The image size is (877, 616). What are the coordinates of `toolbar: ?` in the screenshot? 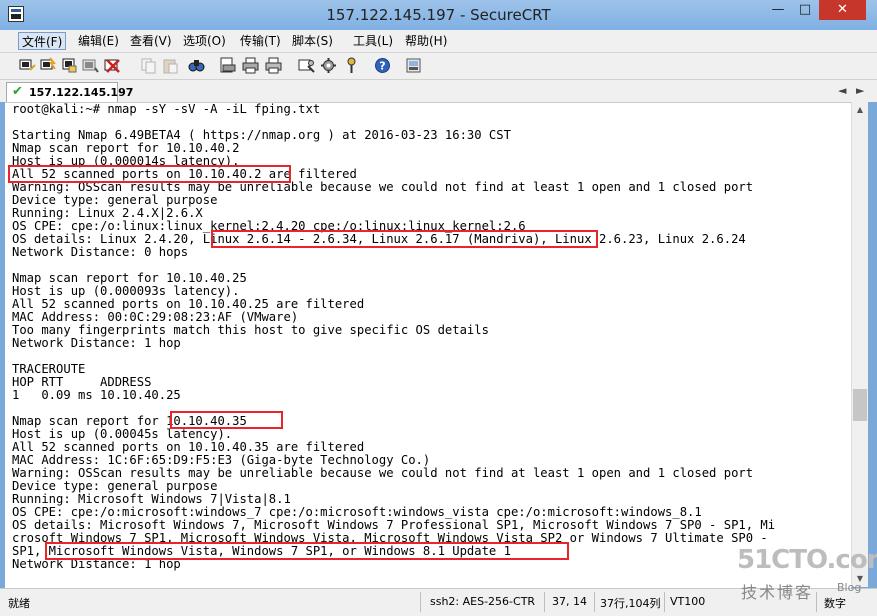 It's located at (438, 66).